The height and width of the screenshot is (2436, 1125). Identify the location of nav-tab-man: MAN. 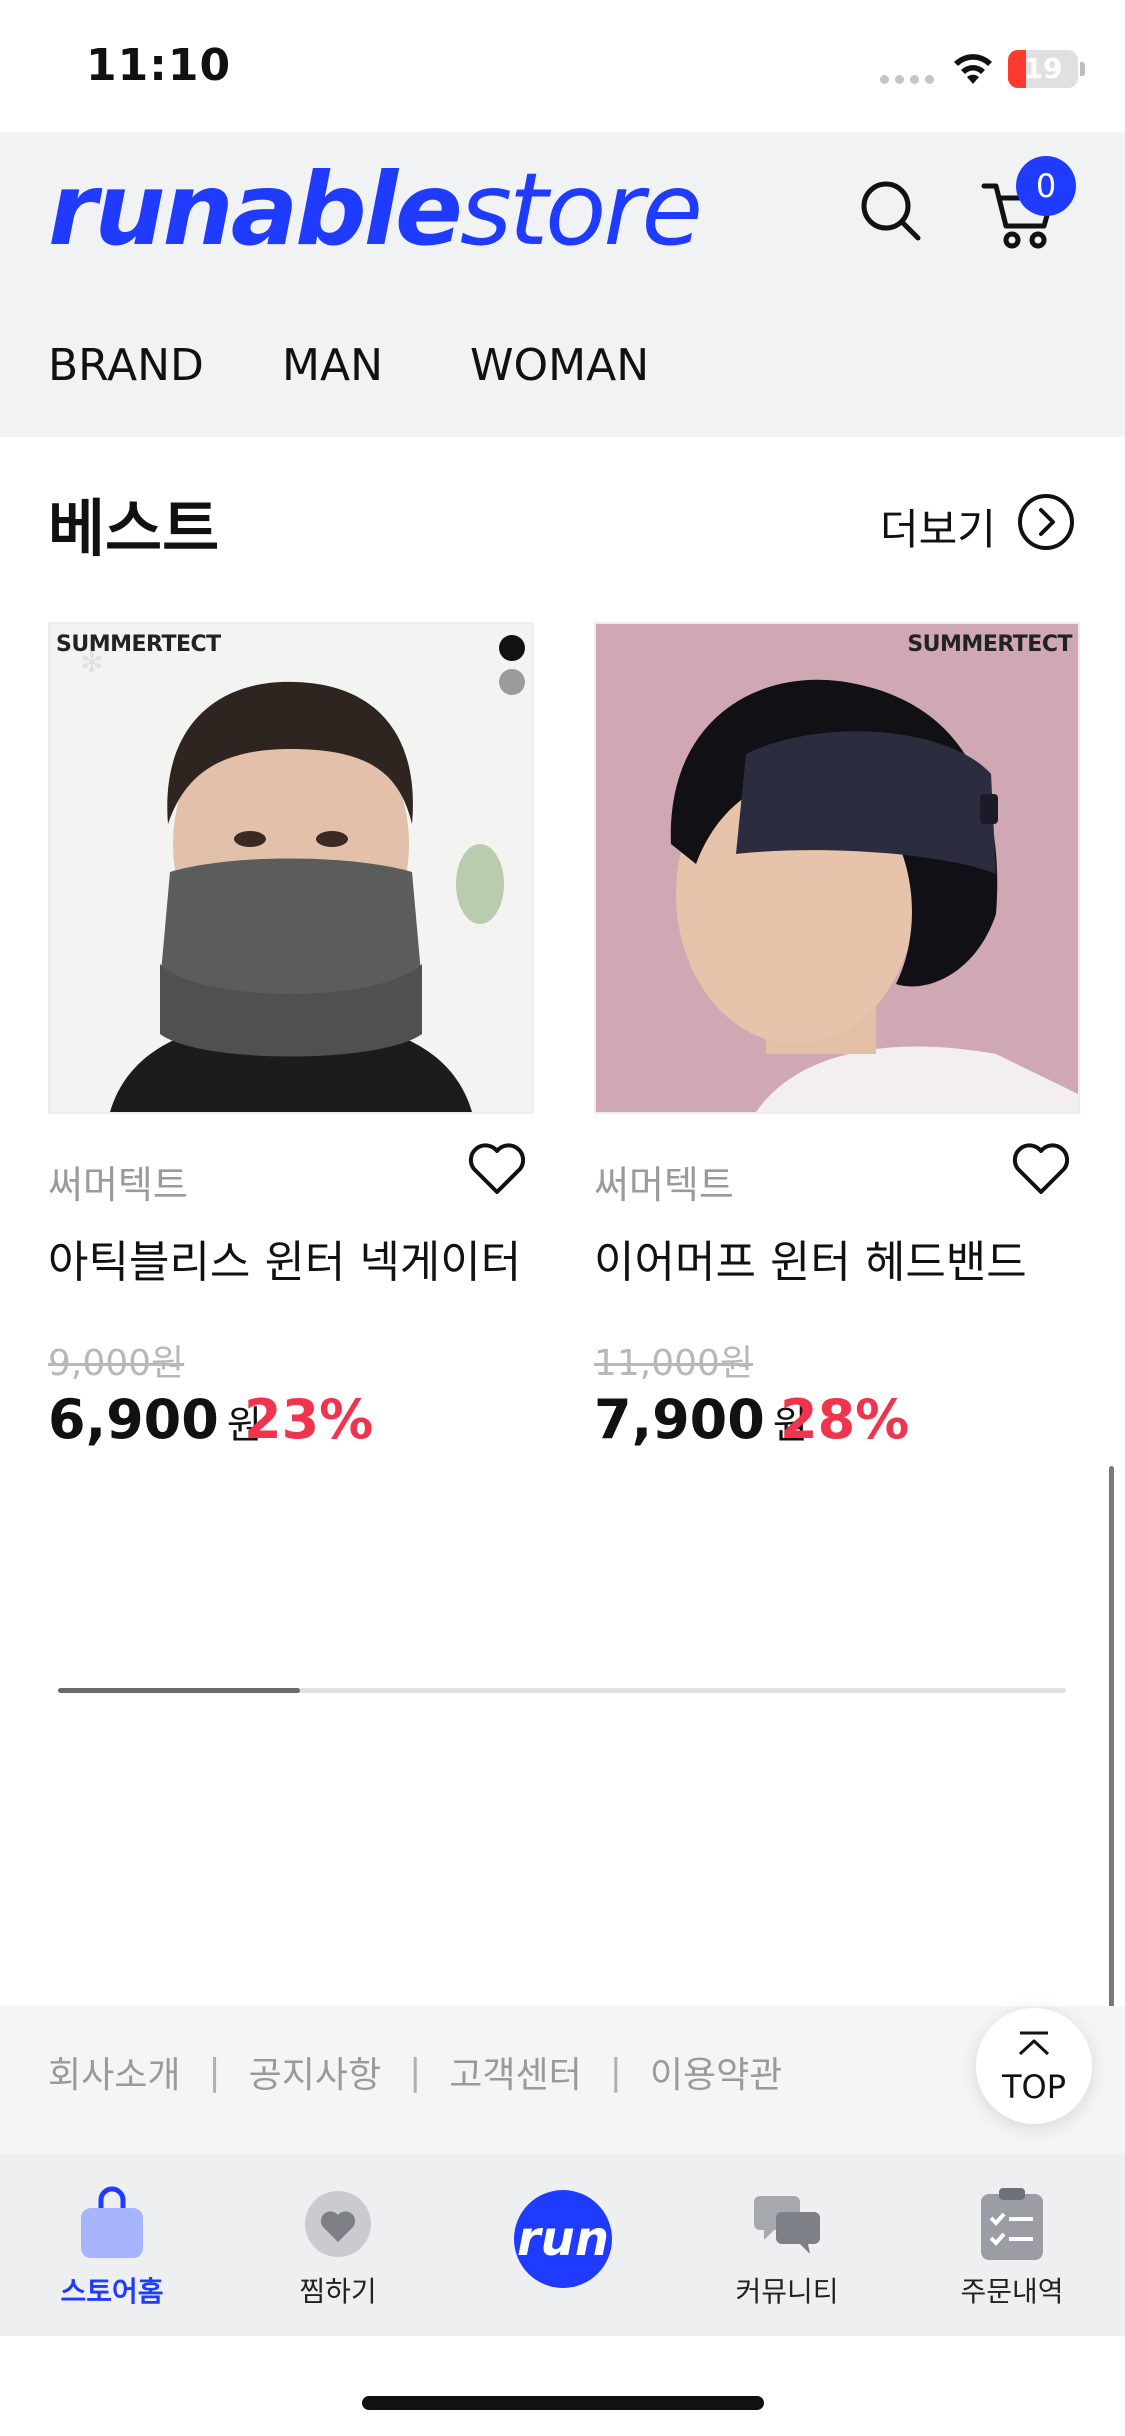
(332, 365).